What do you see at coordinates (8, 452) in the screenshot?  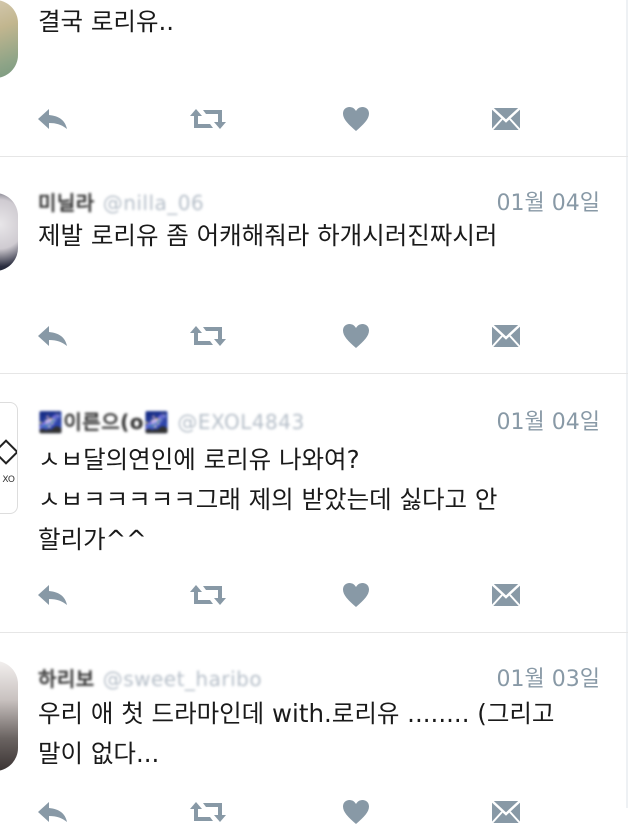 I see `exo-logo-icon` at bounding box center [8, 452].